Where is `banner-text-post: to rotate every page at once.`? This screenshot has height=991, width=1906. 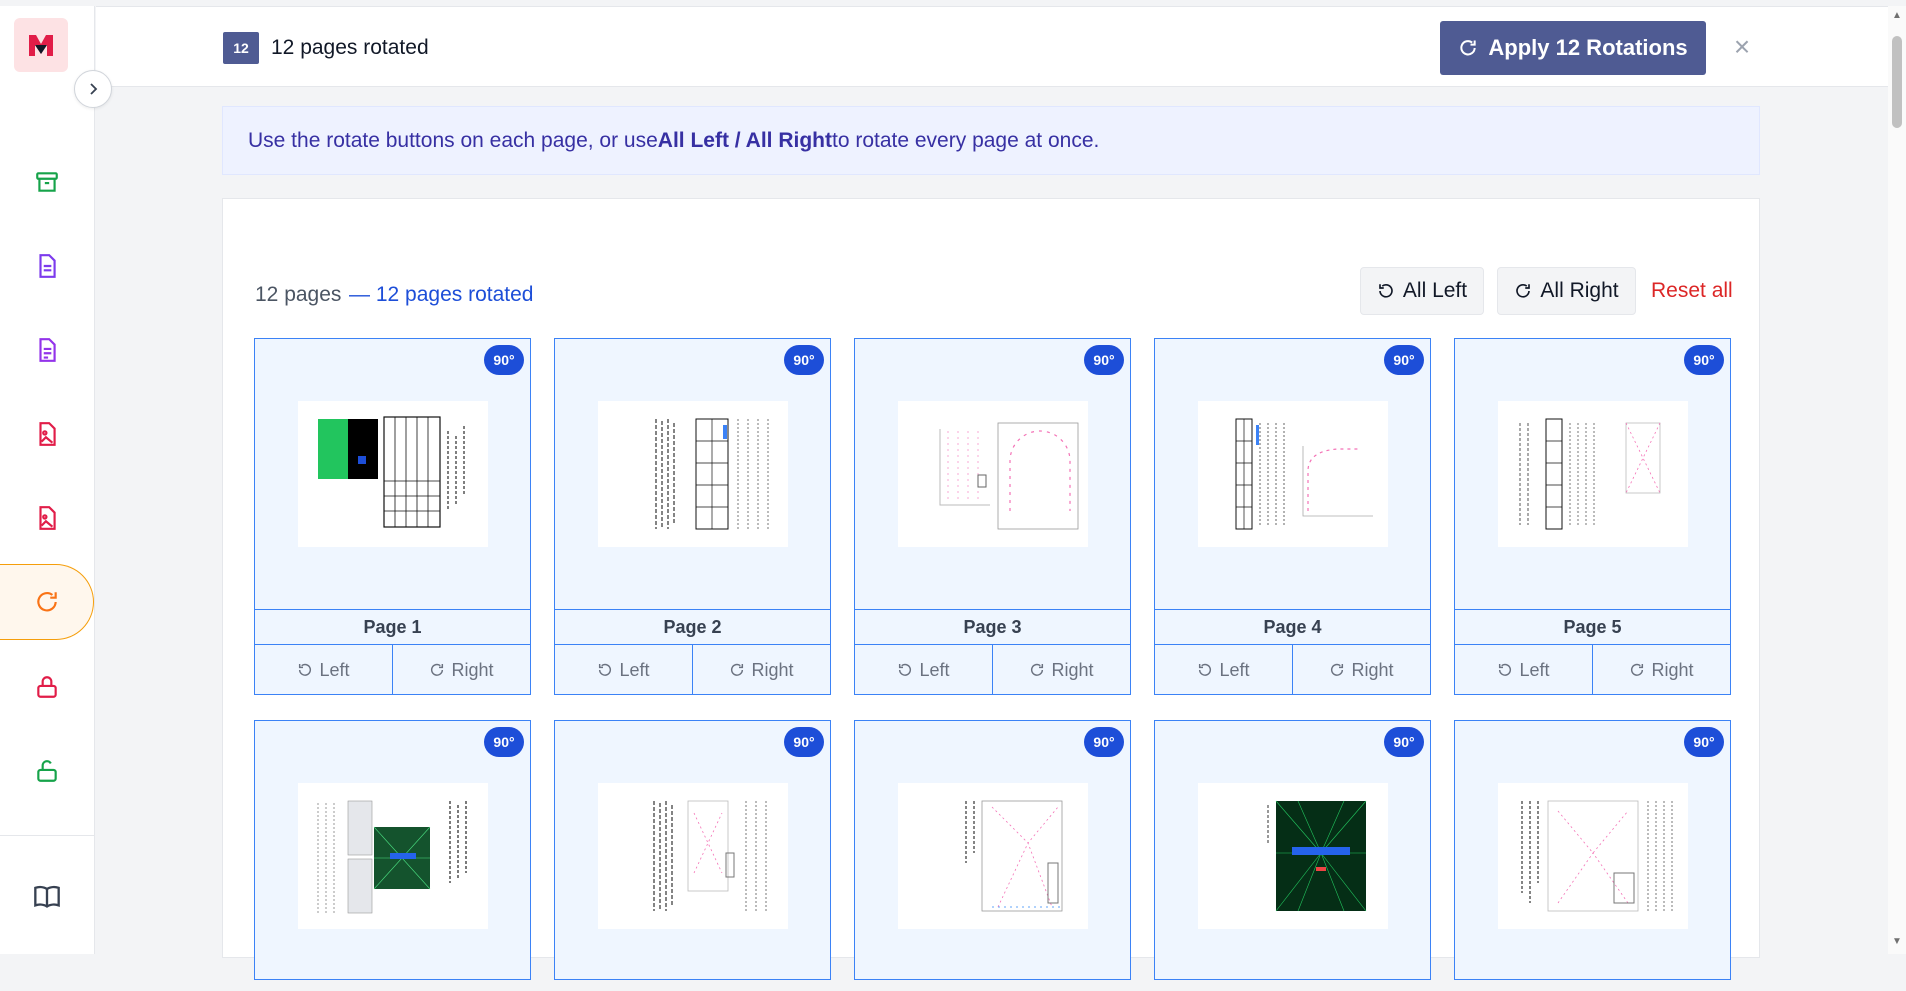
banner-text-post: to rotate every page at once. is located at coordinates (966, 140).